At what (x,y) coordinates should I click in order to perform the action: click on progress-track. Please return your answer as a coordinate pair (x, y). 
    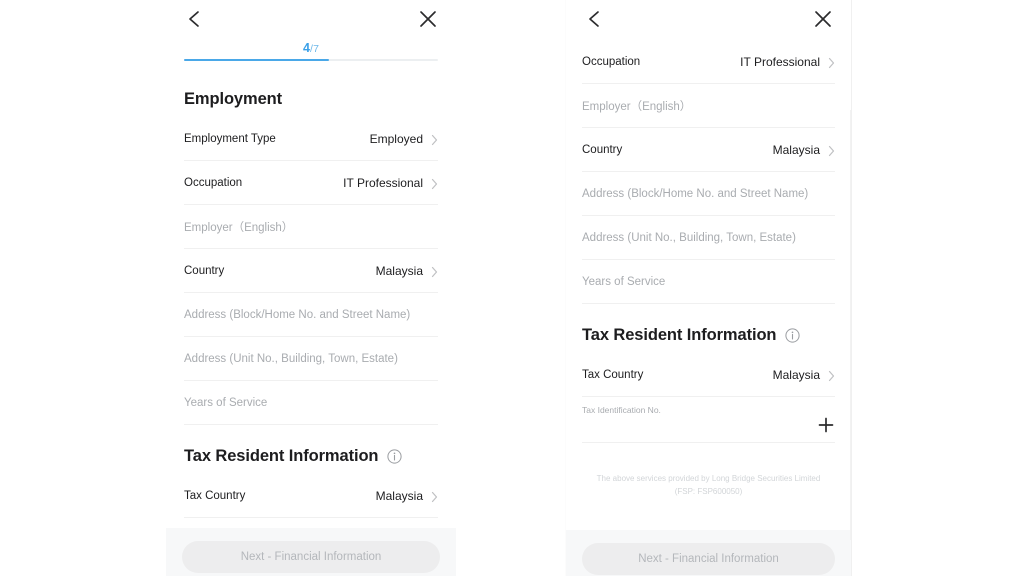
    Looking at the image, I should click on (311, 60).